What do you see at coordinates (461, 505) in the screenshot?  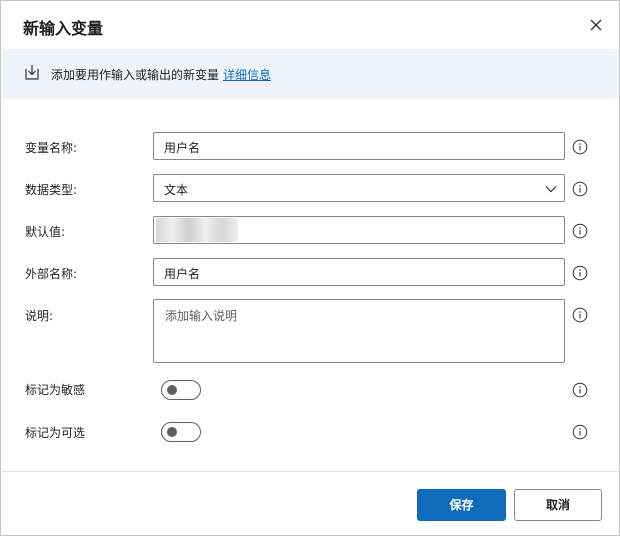 I see `save-button: 保存` at bounding box center [461, 505].